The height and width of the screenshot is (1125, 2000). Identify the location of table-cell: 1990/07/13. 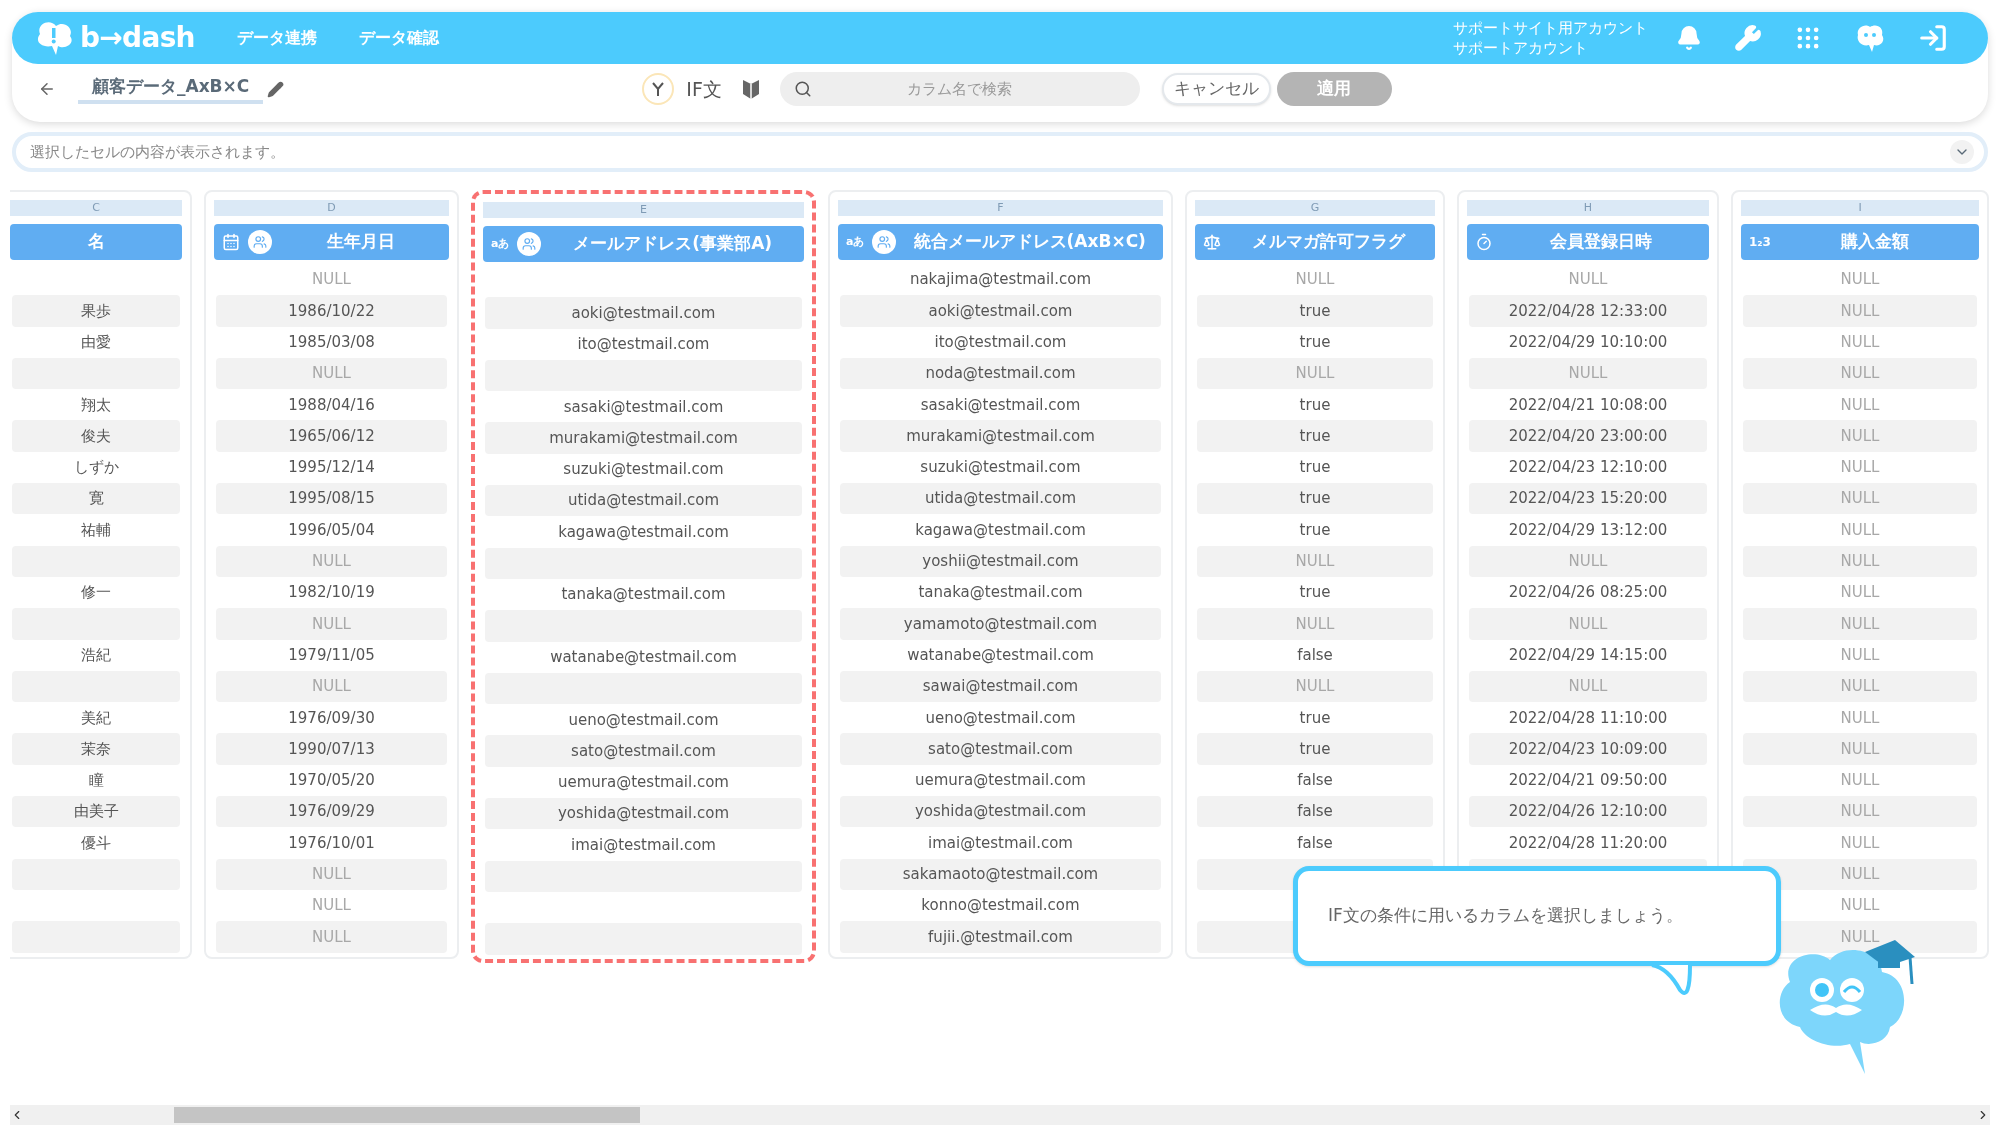
(331, 749).